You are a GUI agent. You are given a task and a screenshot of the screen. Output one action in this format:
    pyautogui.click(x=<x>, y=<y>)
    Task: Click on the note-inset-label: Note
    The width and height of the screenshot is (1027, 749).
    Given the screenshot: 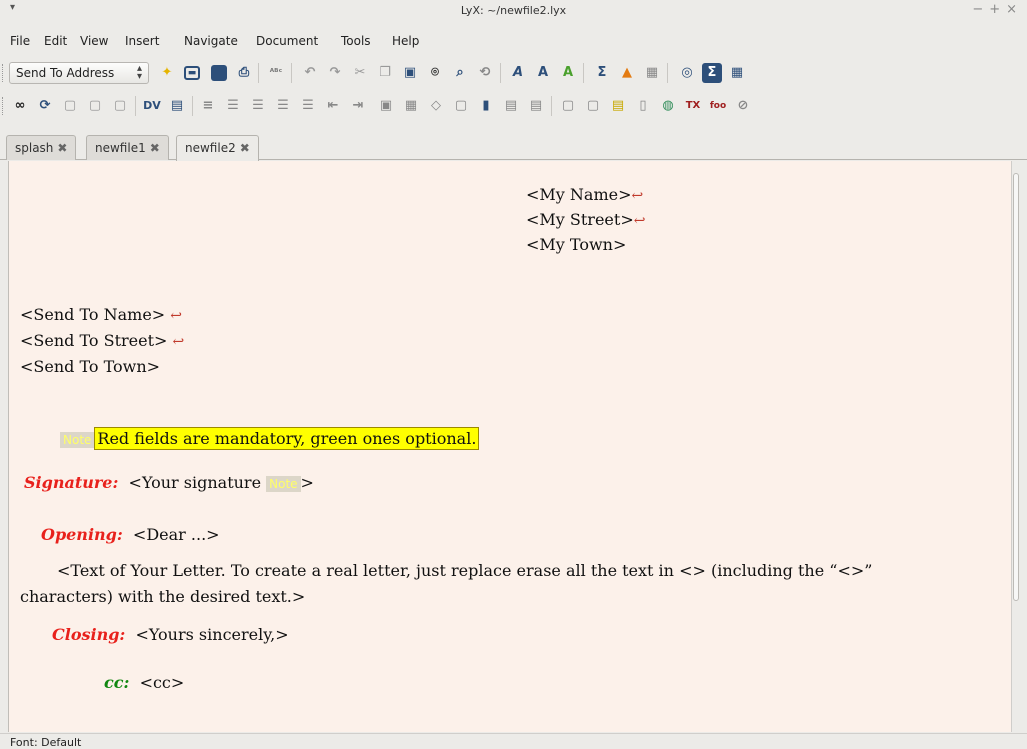 What is the action you would take?
    pyautogui.click(x=77, y=440)
    